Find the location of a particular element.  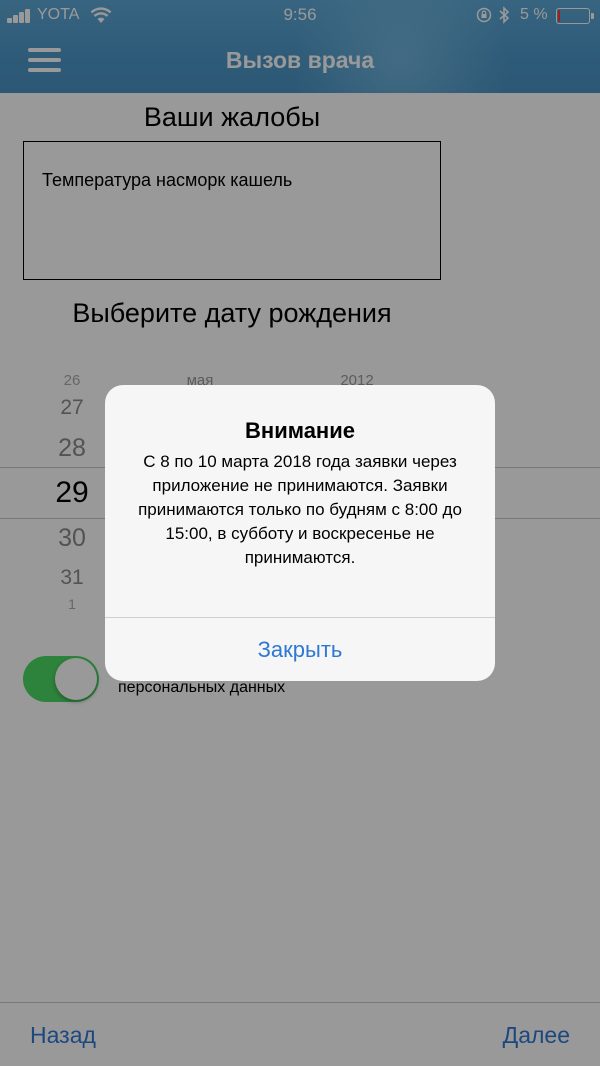

alert-close-button: Закрыть is located at coordinates (300, 649).